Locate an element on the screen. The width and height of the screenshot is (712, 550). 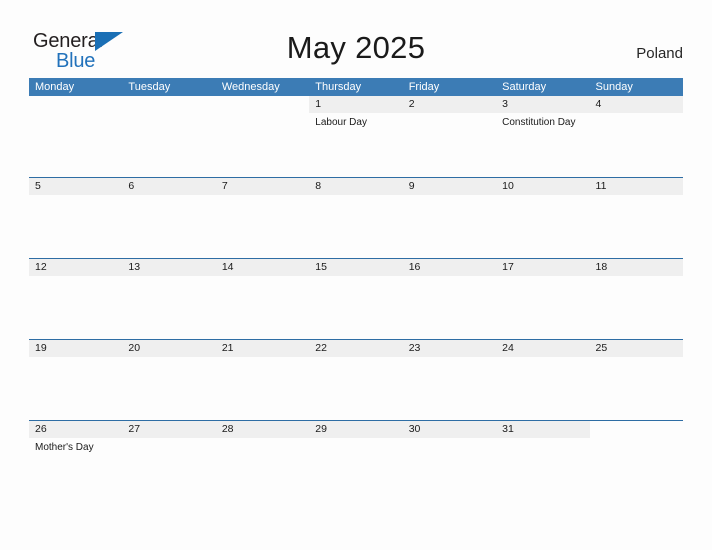
calendar-week-row: 12 13 14 15 16 17 18 is located at coordinates (356, 298).